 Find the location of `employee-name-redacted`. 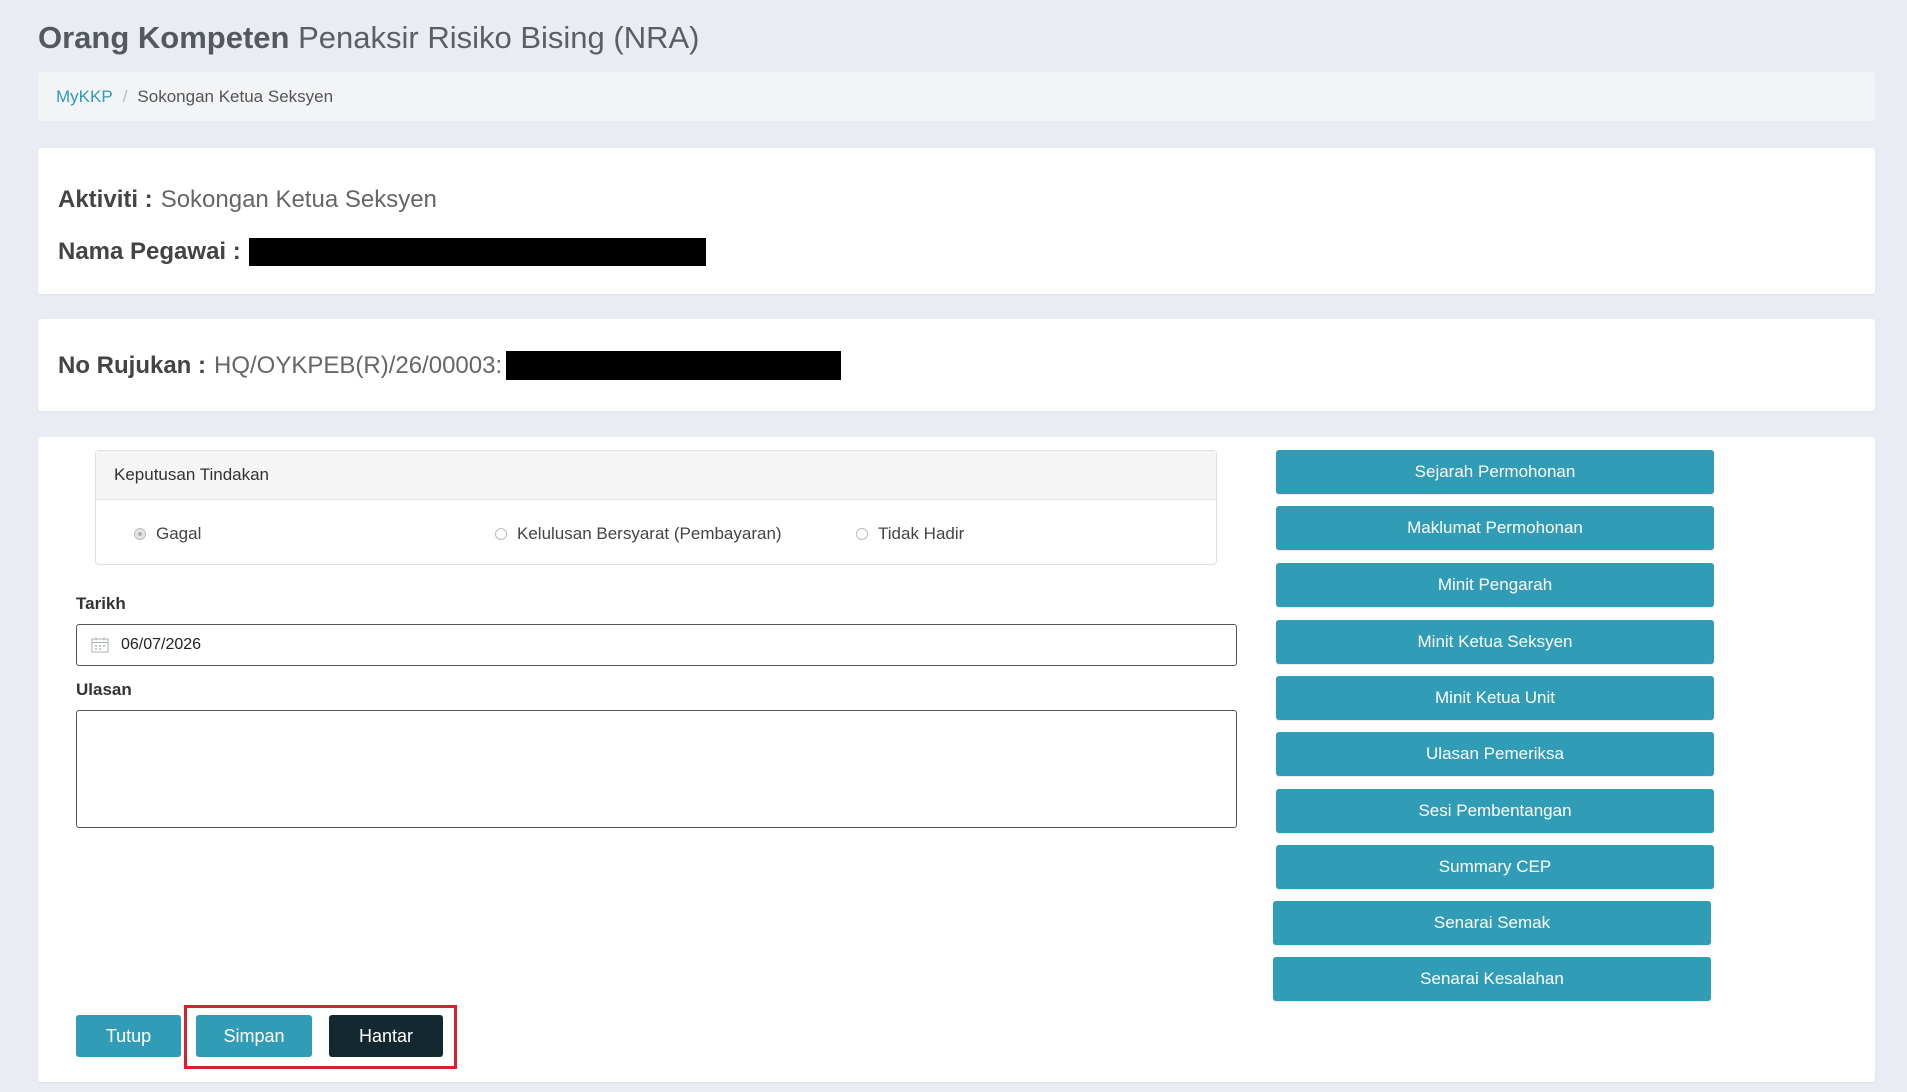

employee-name-redacted is located at coordinates (477, 252).